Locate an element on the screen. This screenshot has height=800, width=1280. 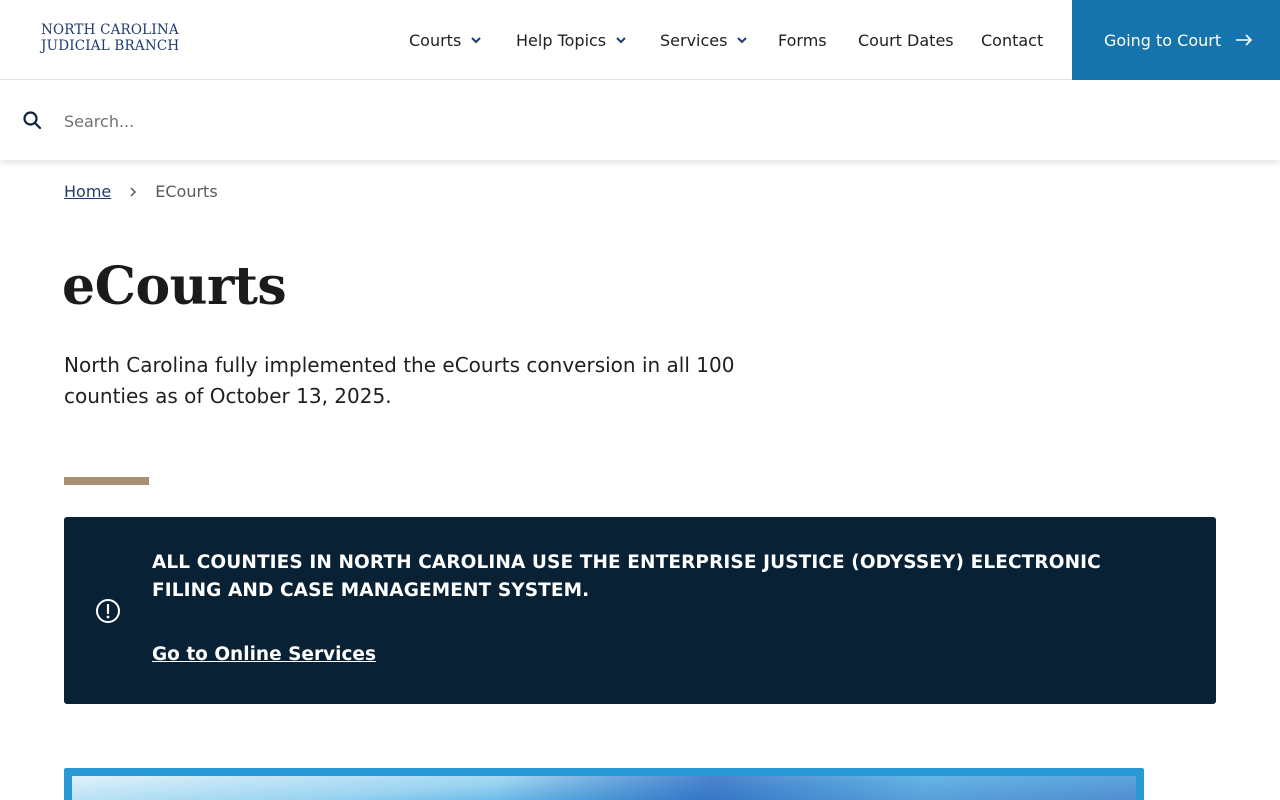
nav-forms: Forms is located at coordinates (802, 40).